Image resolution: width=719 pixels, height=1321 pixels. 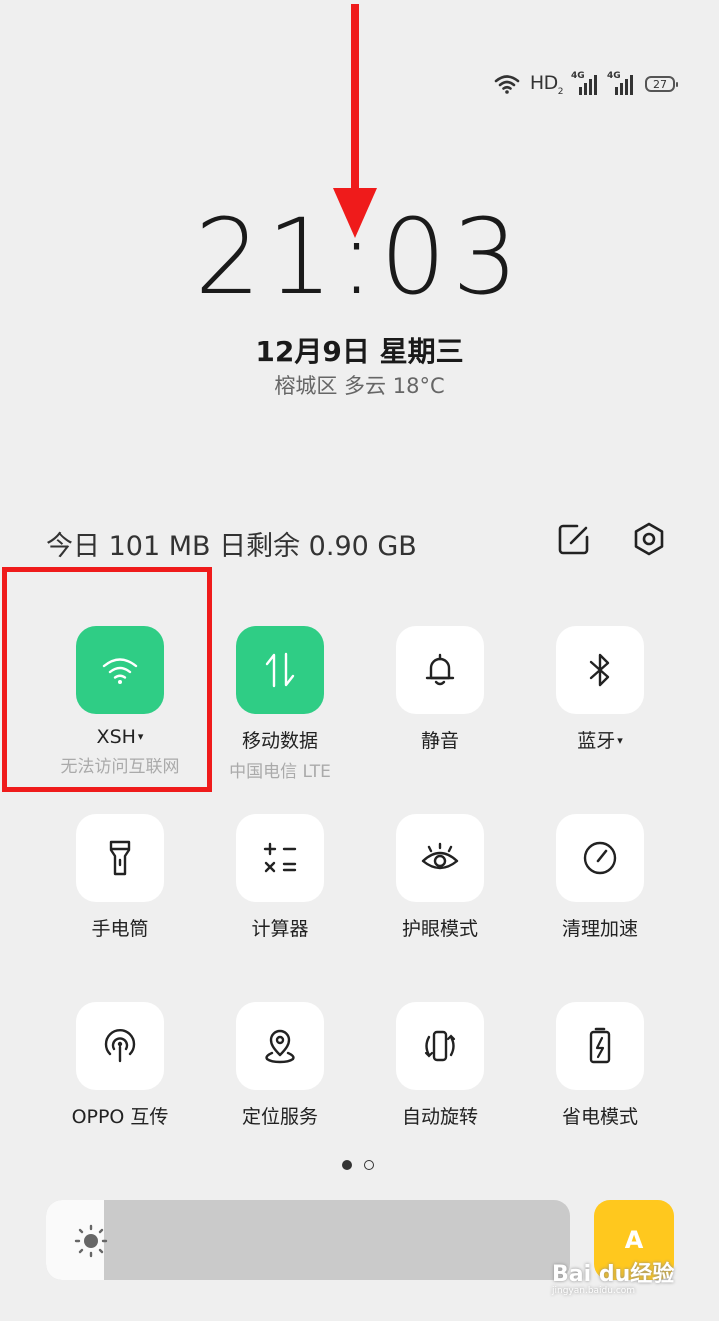 I want to click on sim1-signal-icon: 4G, so click(x=585, y=83).